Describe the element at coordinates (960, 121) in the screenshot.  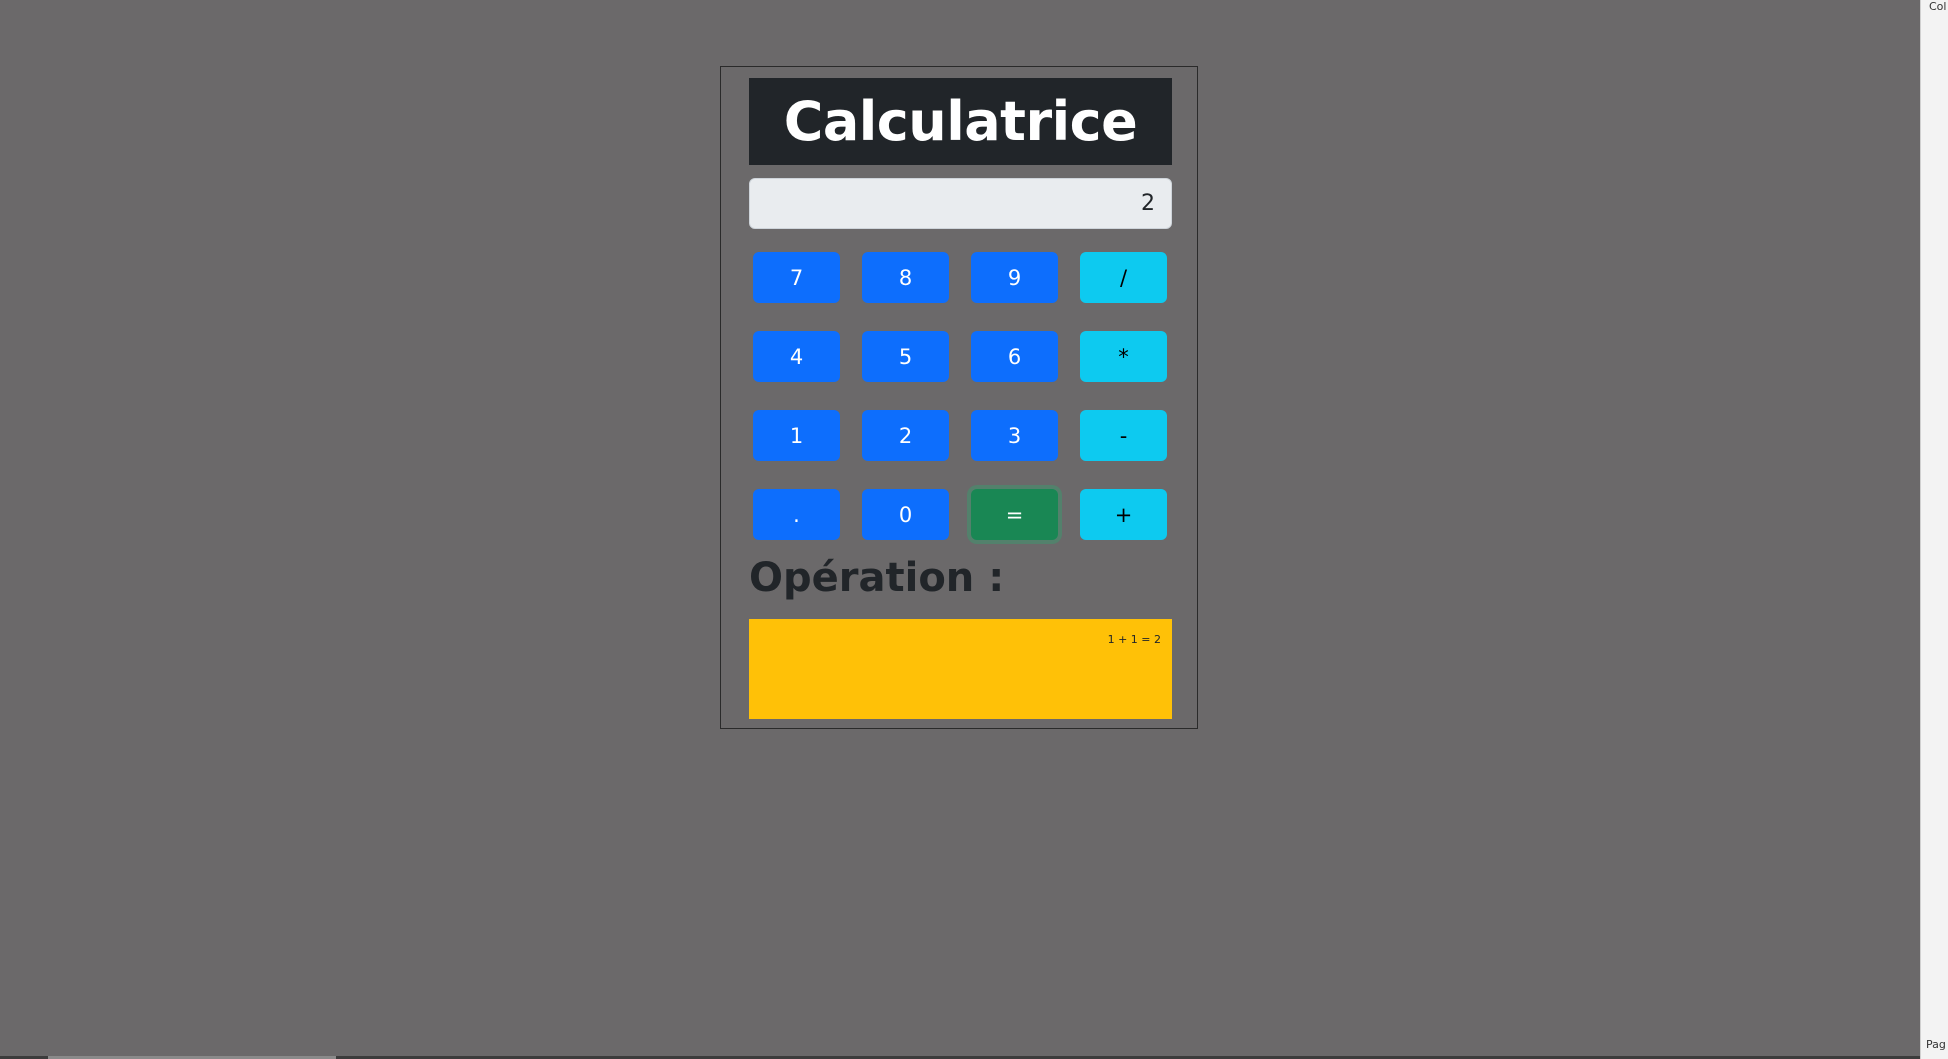
I see `calculator-title: Calculatrice` at that location.